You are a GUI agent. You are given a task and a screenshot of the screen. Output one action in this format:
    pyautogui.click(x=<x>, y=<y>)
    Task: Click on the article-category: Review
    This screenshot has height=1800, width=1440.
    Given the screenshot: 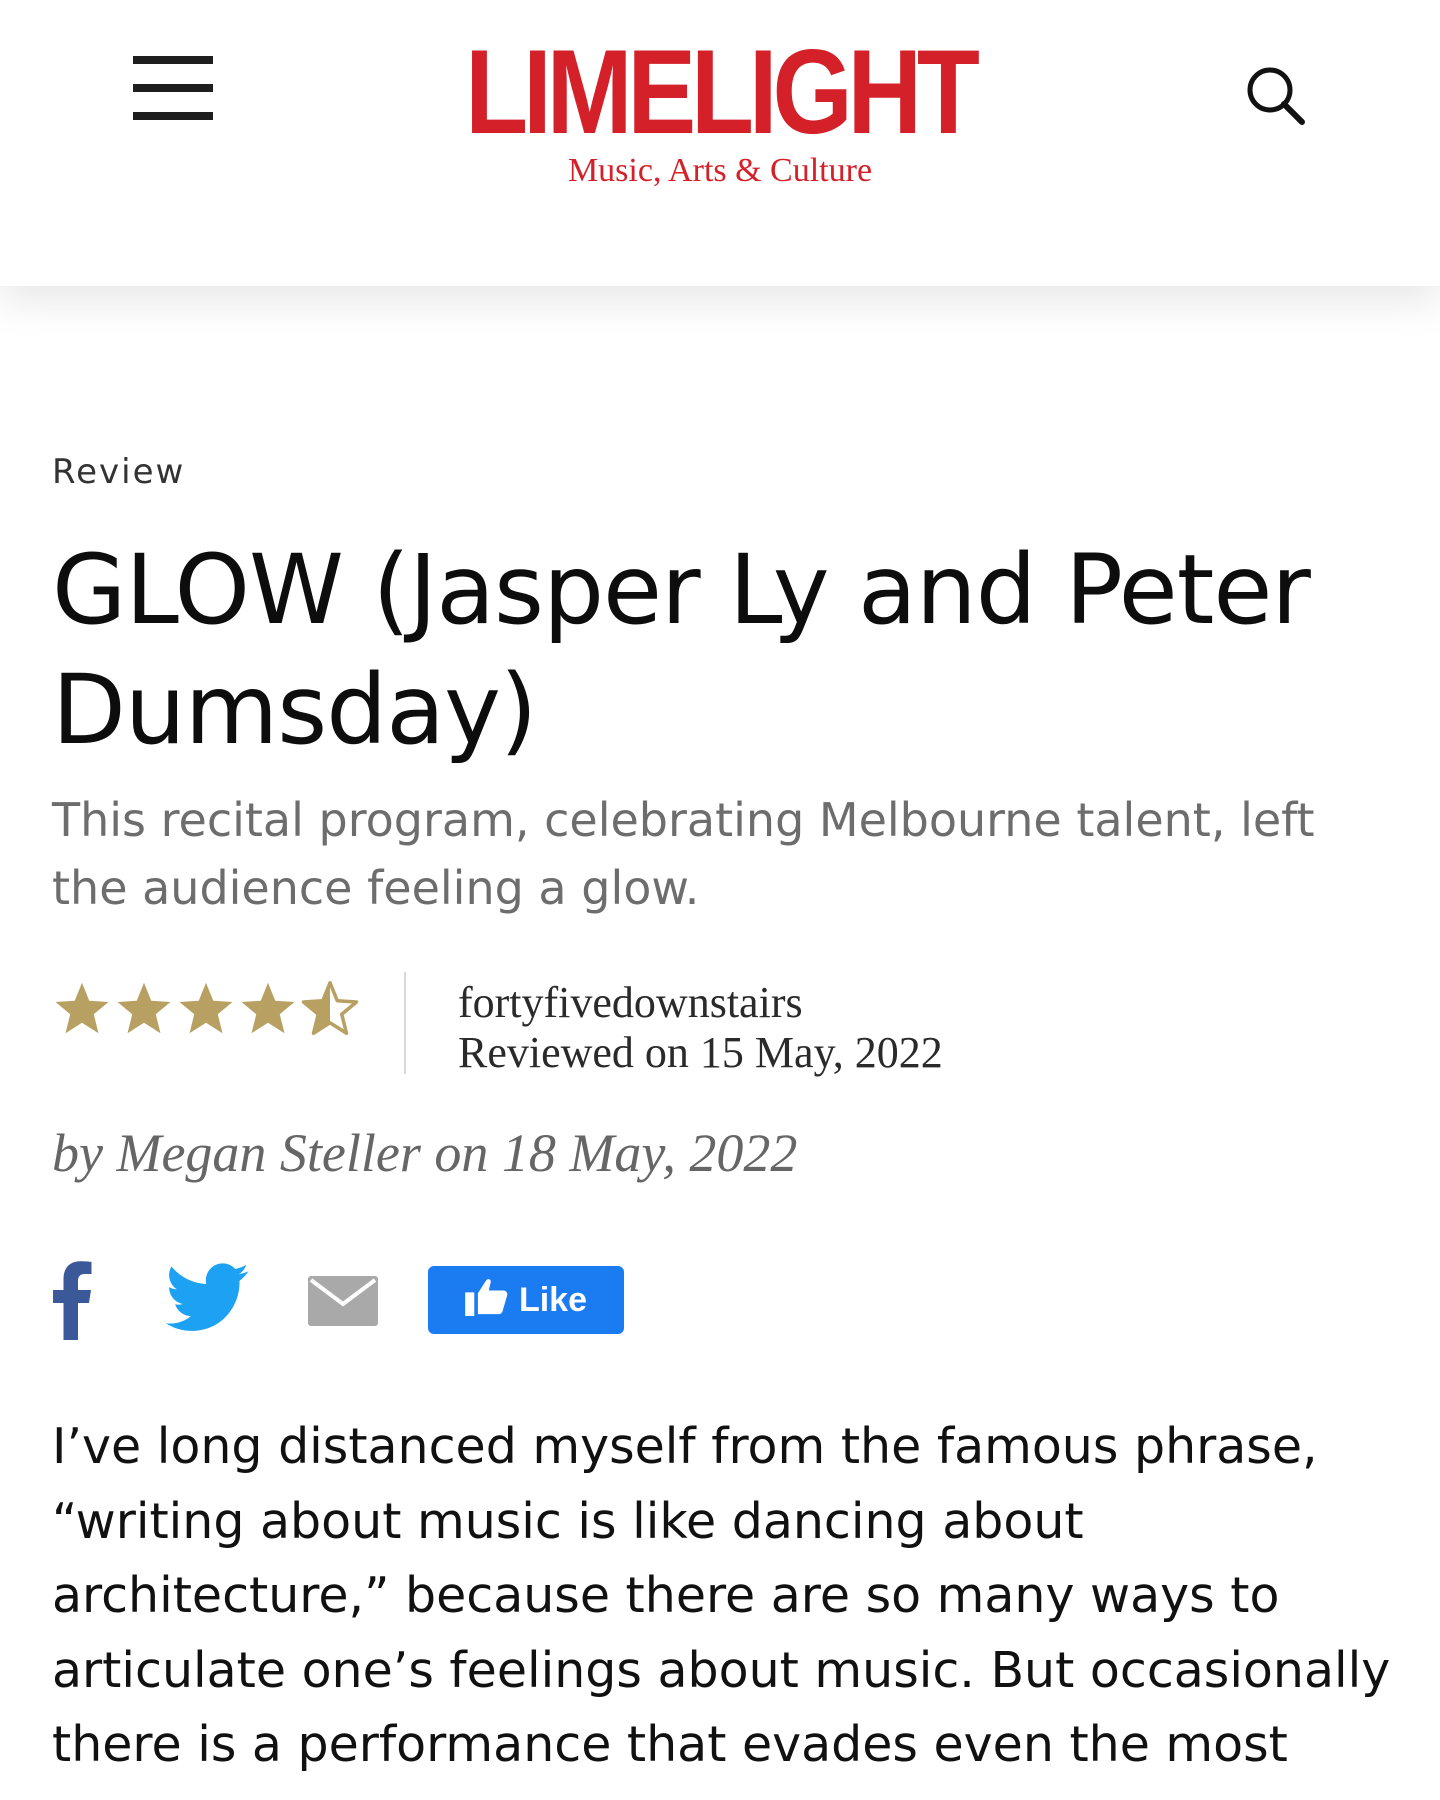 What is the action you would take?
    pyautogui.click(x=118, y=472)
    